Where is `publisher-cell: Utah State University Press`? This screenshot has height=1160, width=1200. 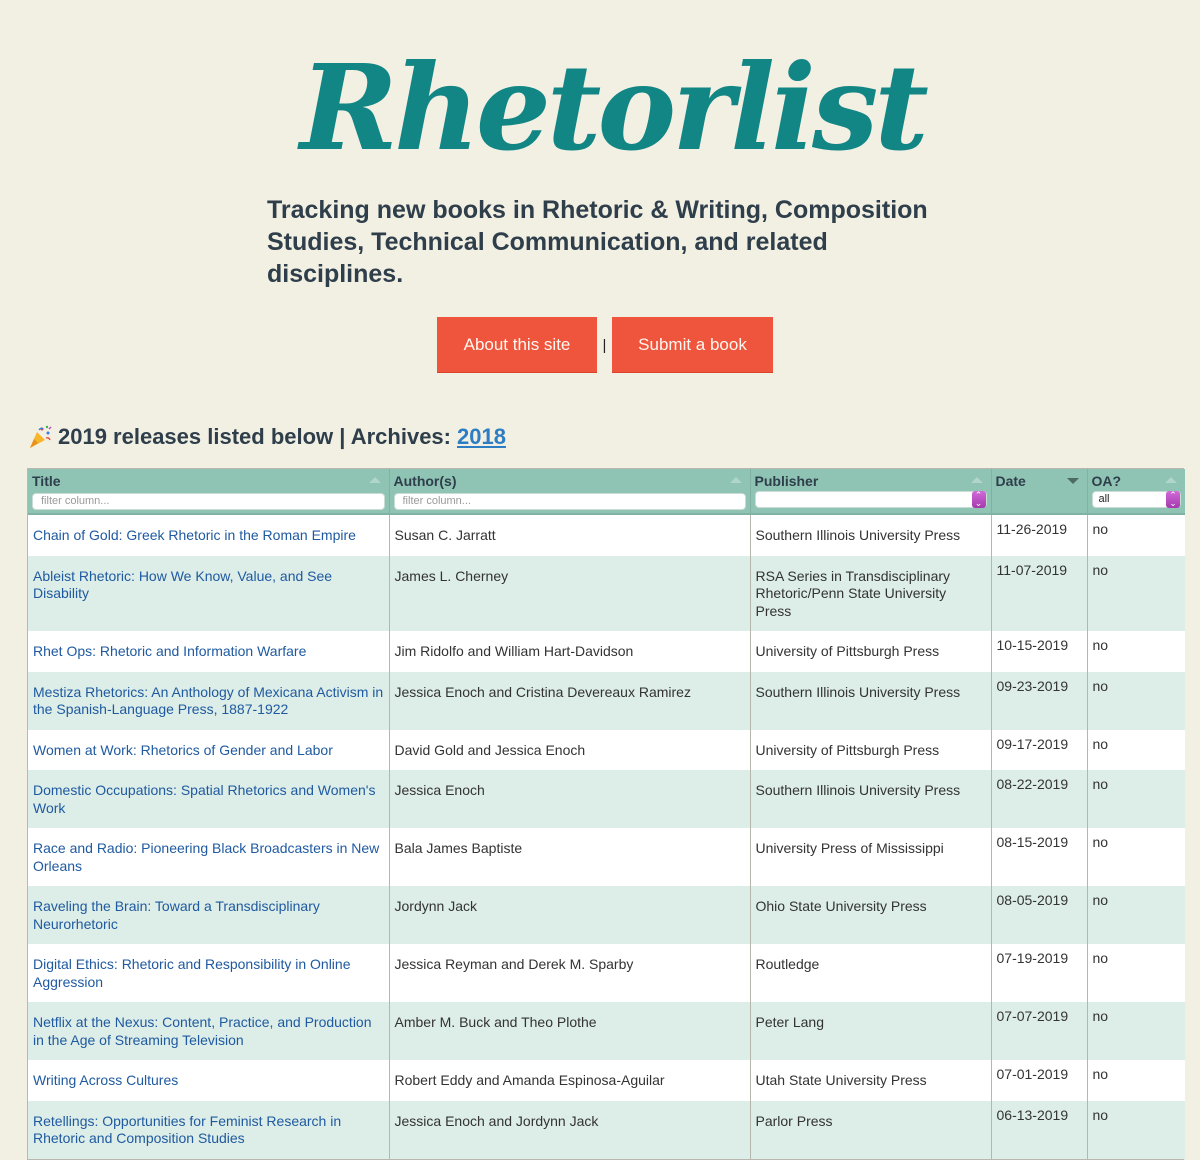
publisher-cell: Utah State University Press is located at coordinates (871, 1080).